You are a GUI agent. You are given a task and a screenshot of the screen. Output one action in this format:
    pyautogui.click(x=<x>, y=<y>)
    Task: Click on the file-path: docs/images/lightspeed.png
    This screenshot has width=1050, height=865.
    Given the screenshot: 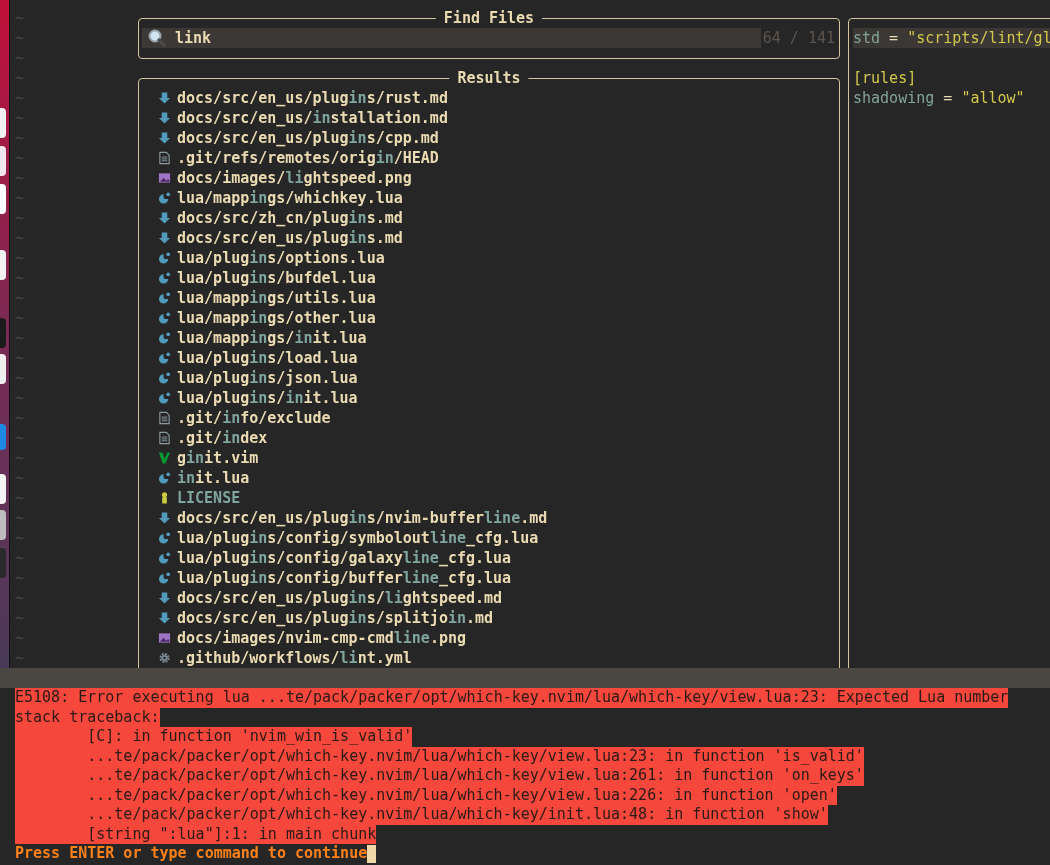 What is the action you would take?
    pyautogui.click(x=294, y=178)
    